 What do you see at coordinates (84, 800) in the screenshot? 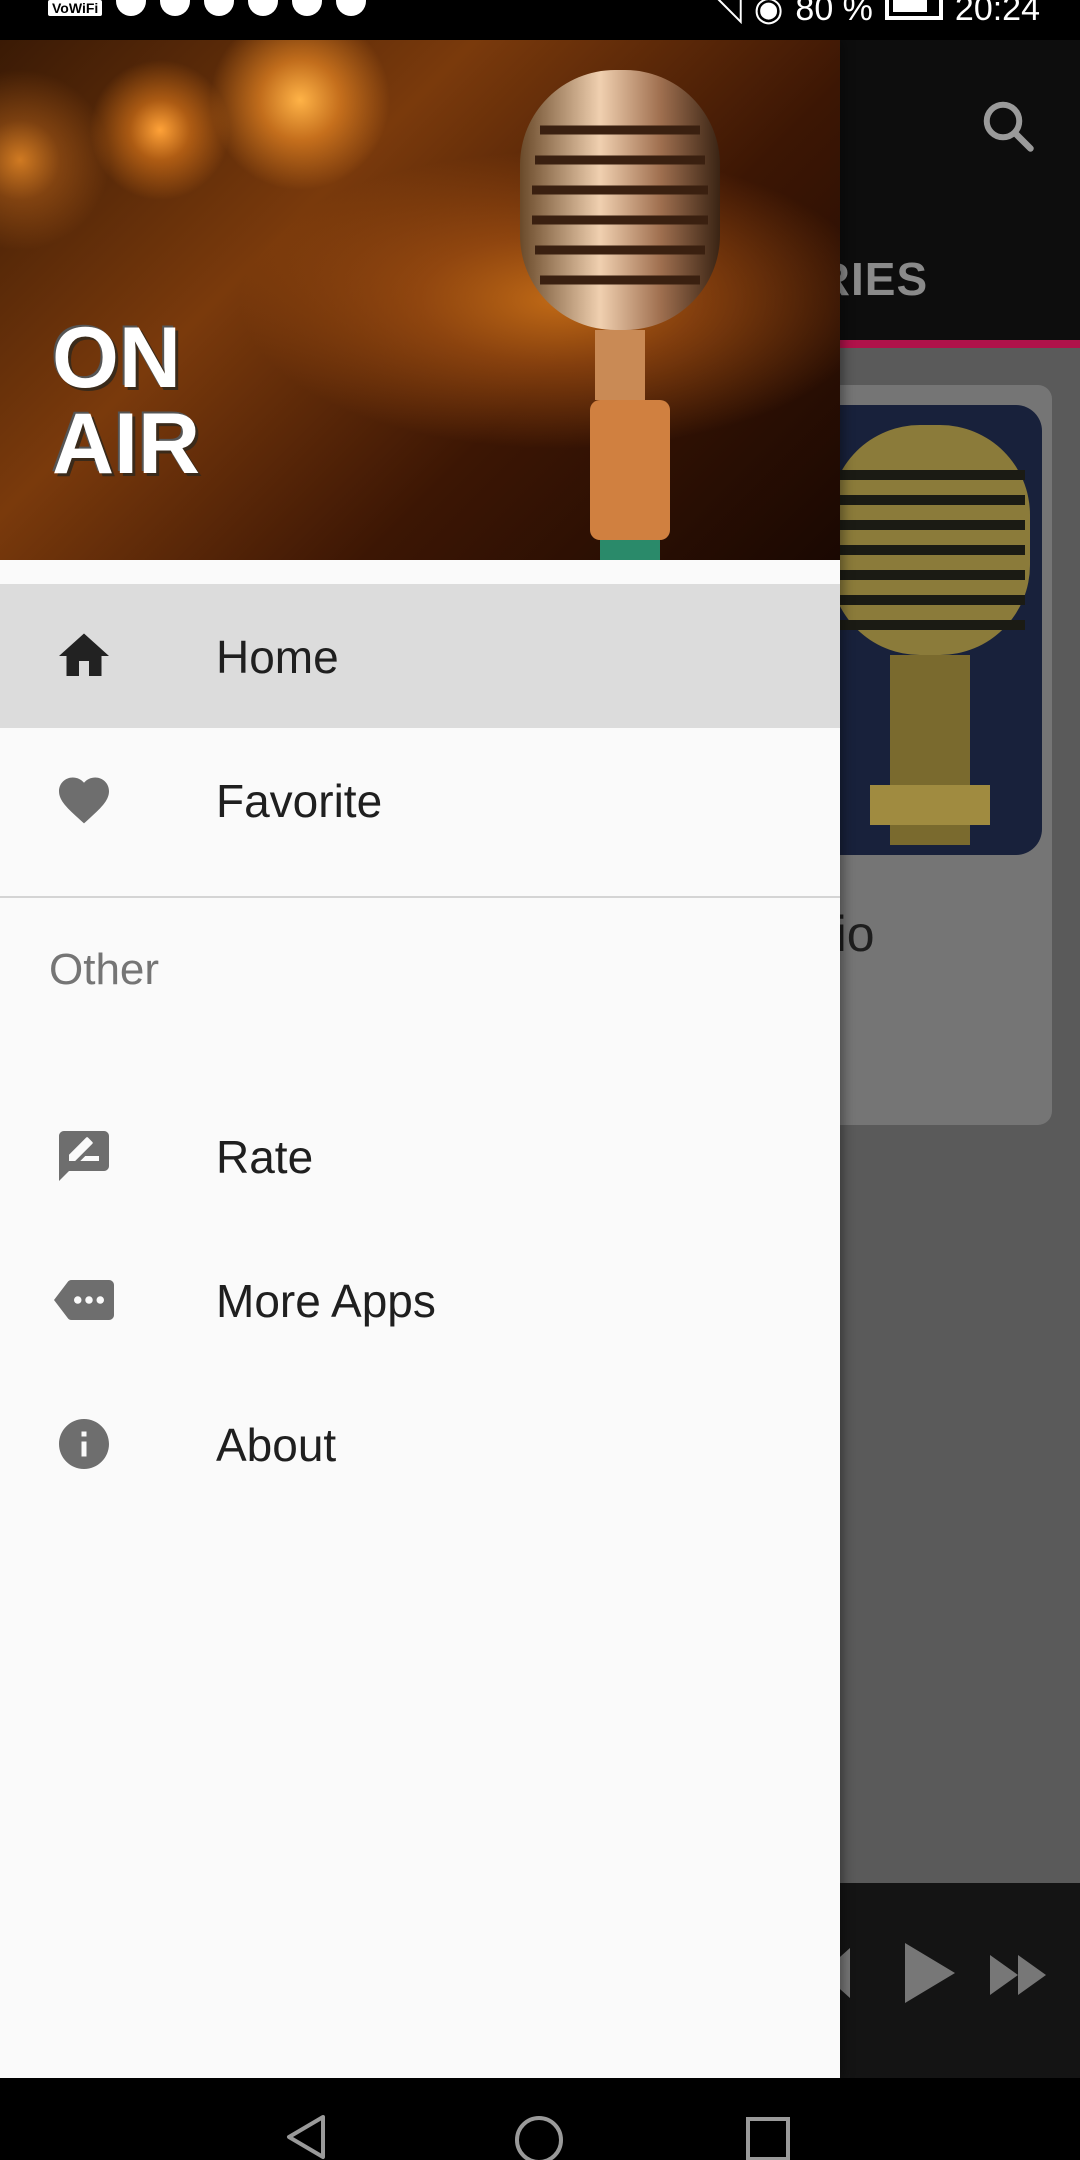
I see `heart-icon` at bounding box center [84, 800].